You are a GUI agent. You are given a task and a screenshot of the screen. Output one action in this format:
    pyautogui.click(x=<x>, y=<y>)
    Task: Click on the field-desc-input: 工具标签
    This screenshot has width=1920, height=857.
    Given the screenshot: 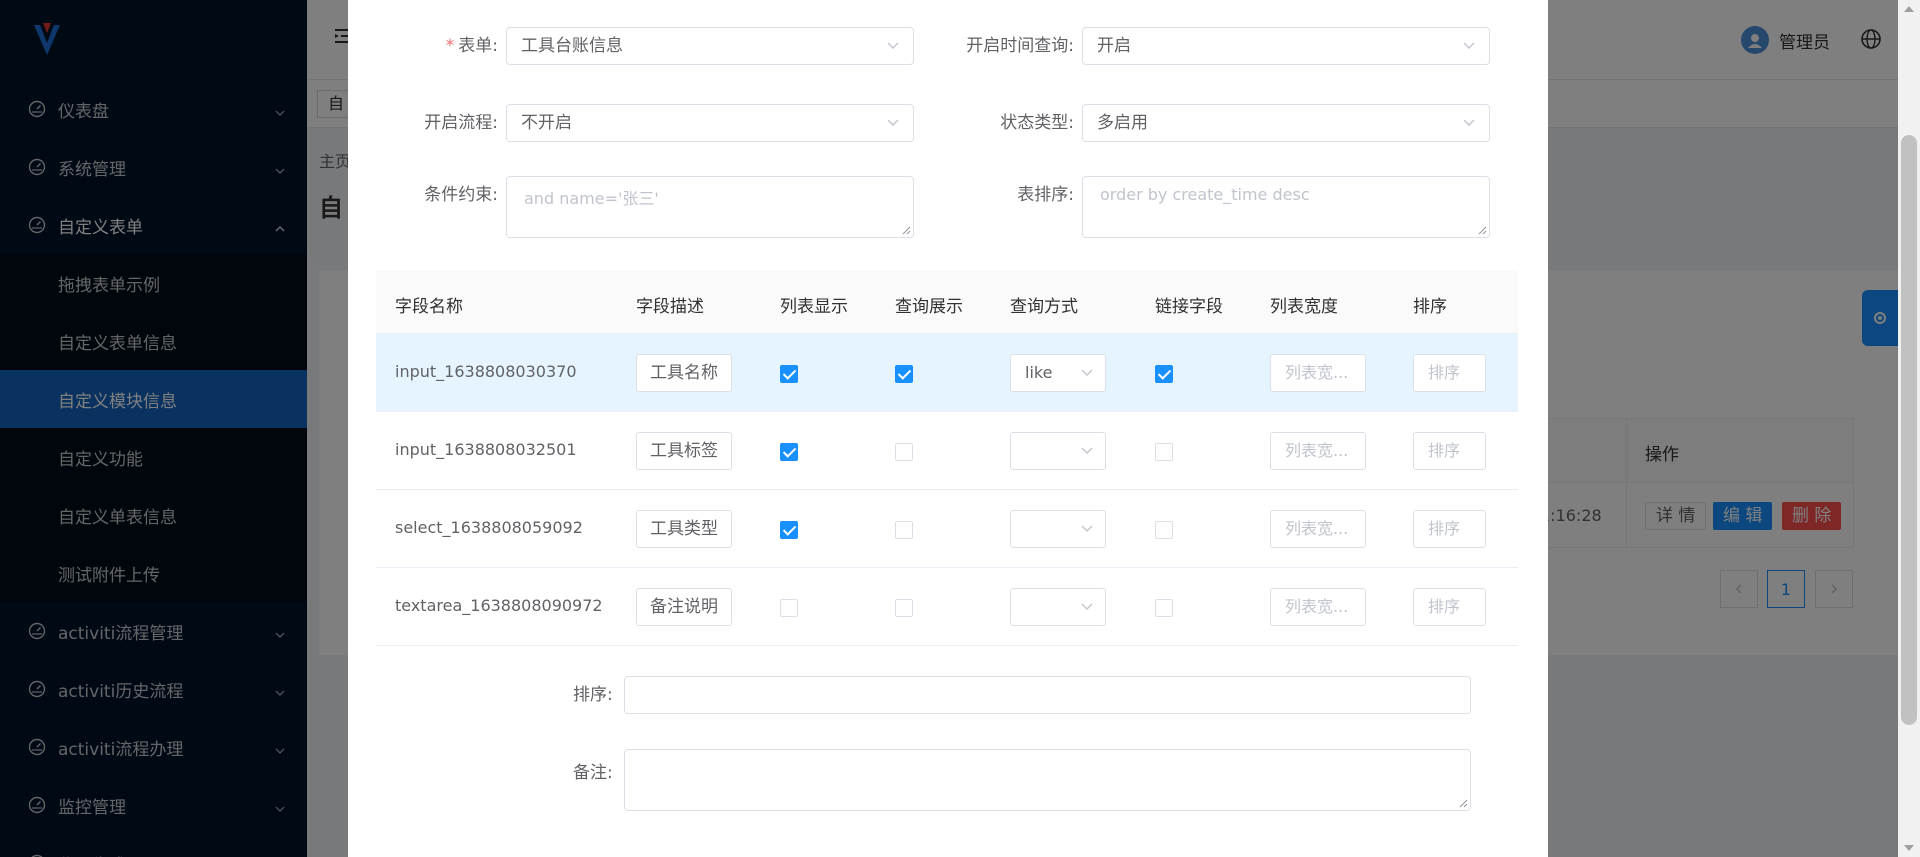 What is the action you would take?
    pyautogui.click(x=684, y=451)
    